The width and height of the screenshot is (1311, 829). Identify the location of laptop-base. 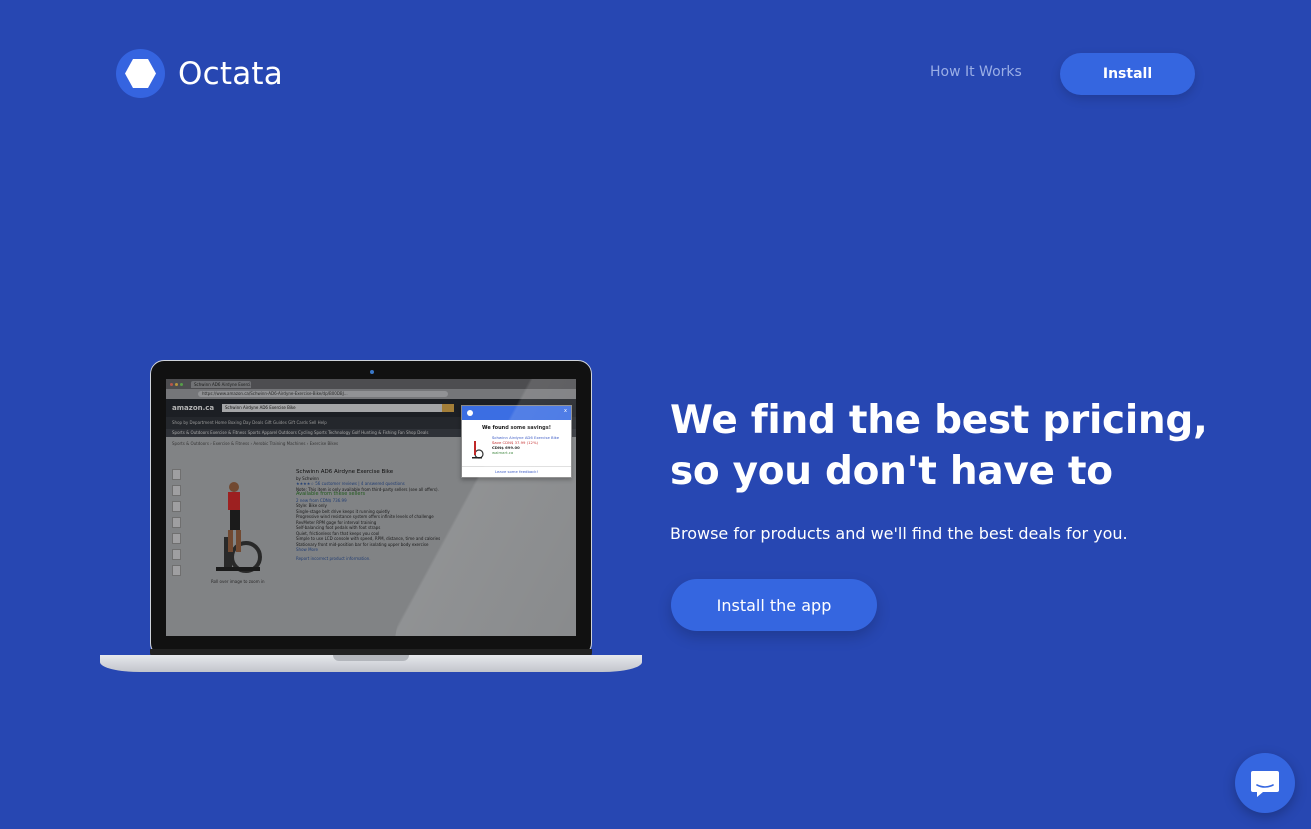
(371, 663).